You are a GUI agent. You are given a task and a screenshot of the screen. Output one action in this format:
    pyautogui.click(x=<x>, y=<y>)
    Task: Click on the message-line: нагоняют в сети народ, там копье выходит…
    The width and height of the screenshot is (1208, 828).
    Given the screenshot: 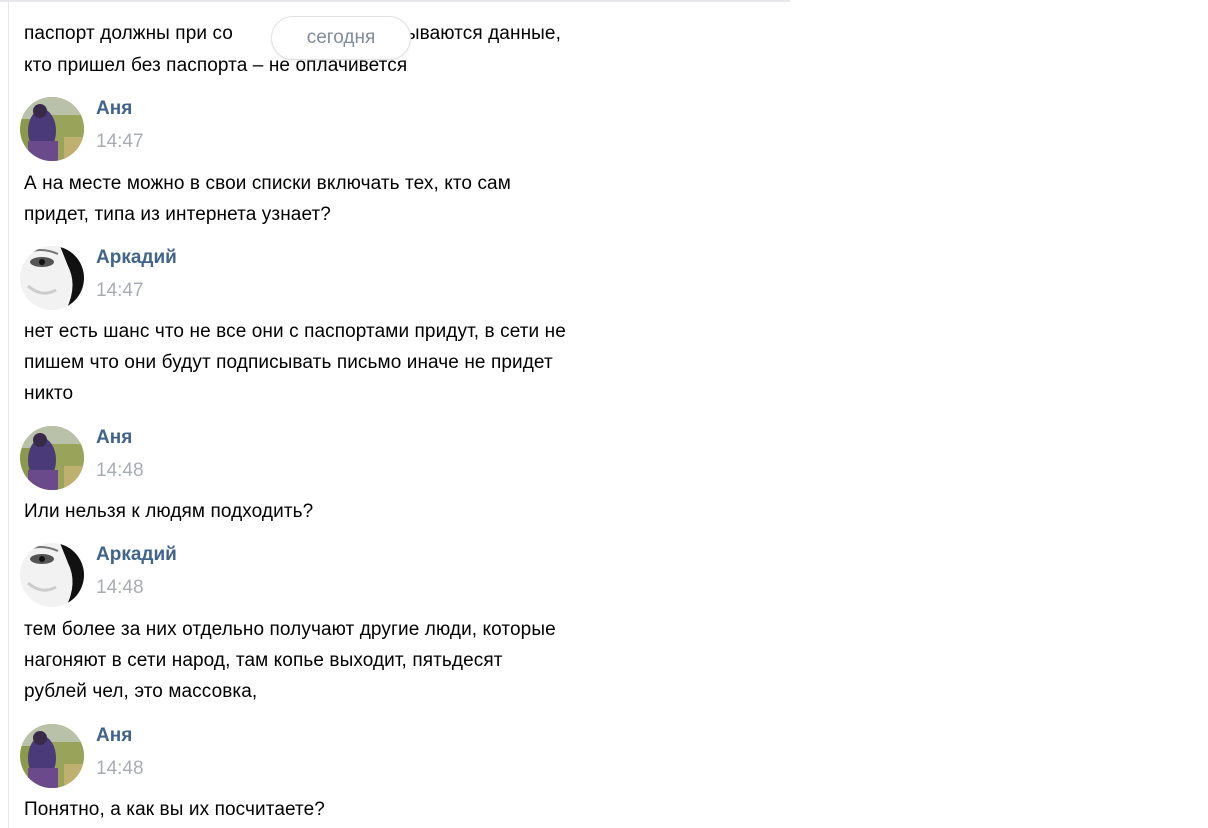 What is the action you would take?
    pyautogui.click(x=263, y=660)
    